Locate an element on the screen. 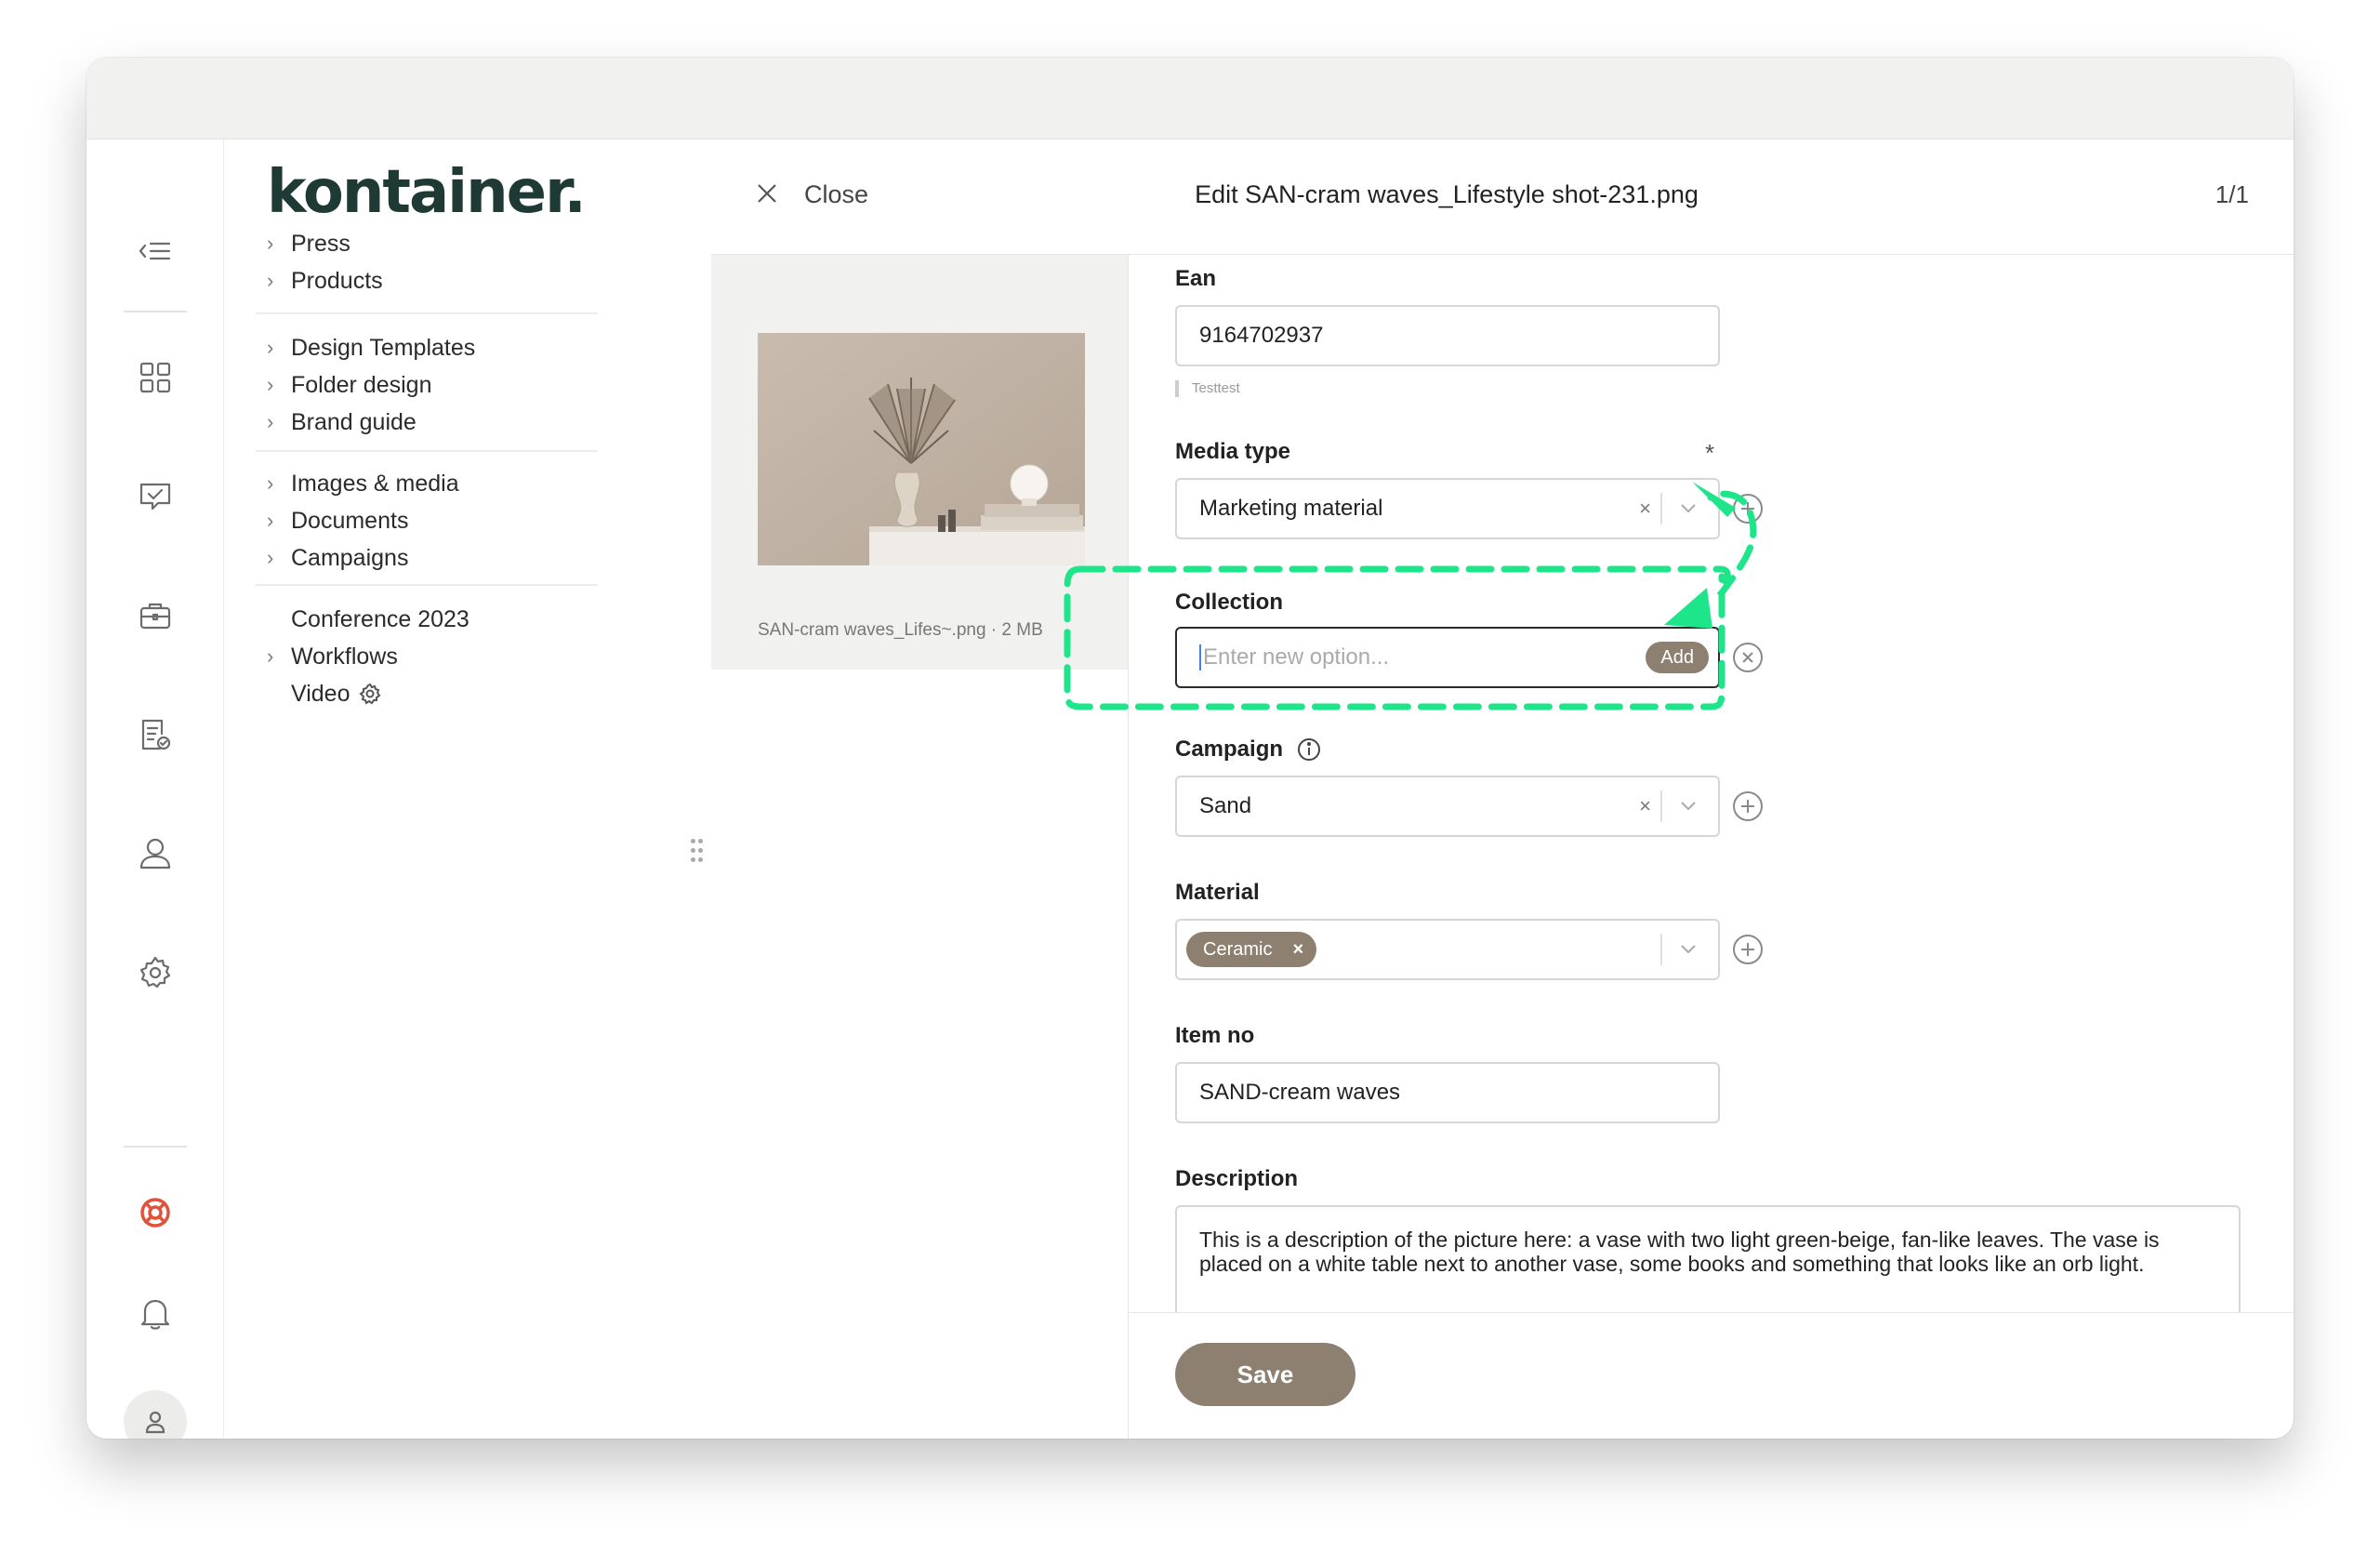  required-mark: * is located at coordinates (1710, 453).